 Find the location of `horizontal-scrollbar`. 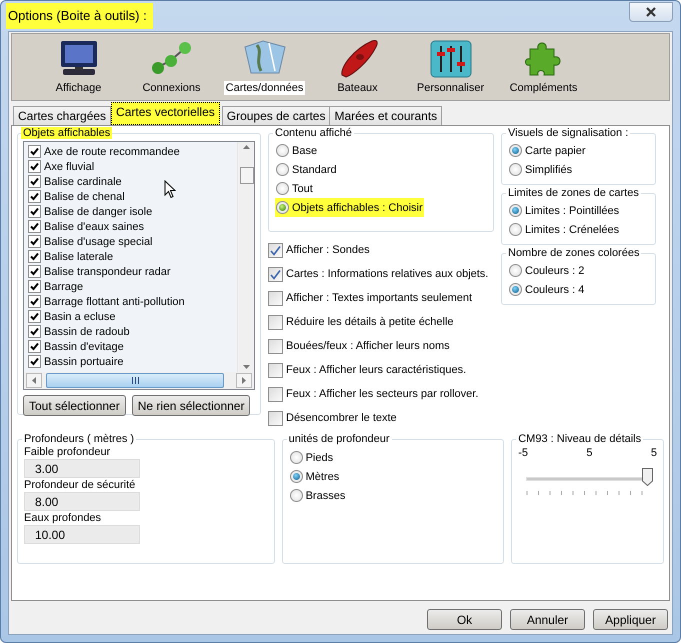

horizontal-scrollbar is located at coordinates (139, 380).